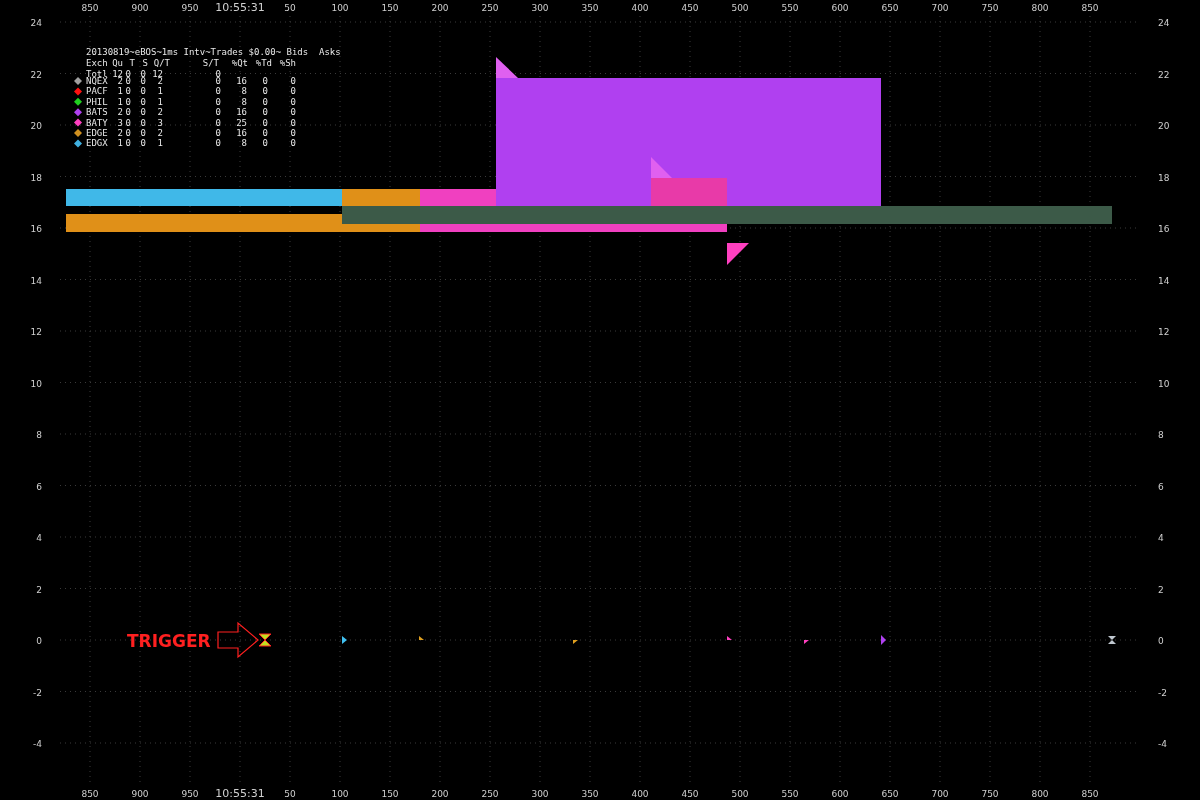  Describe the element at coordinates (169, 641) in the screenshot. I see `trigger-label: TRIGGER` at that location.